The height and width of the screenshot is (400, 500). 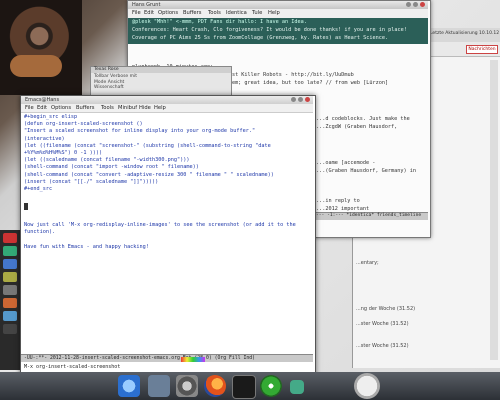 What do you see at coordinates (386, 309) in the screenshot?
I see `browser-line: ...ng der Woche (31.52)` at bounding box center [386, 309].